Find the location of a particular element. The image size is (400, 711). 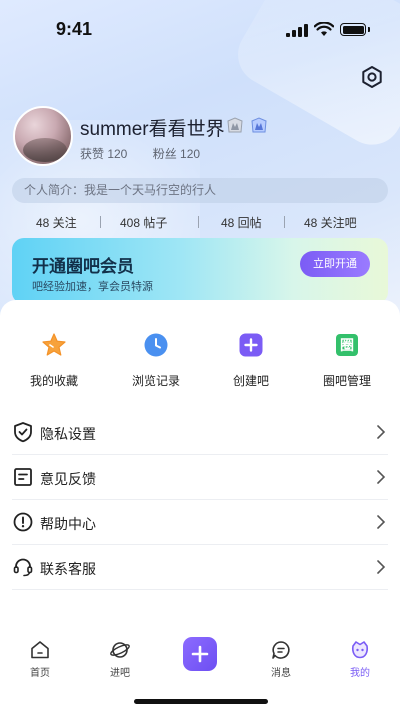

home-indicator is located at coordinates (201, 701).